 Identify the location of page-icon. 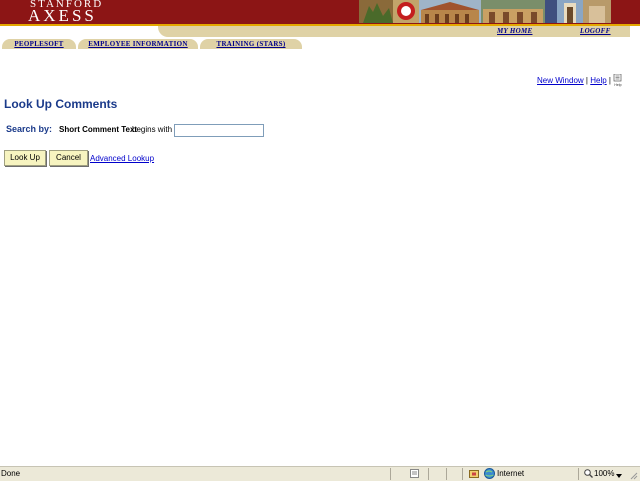
(414, 474).